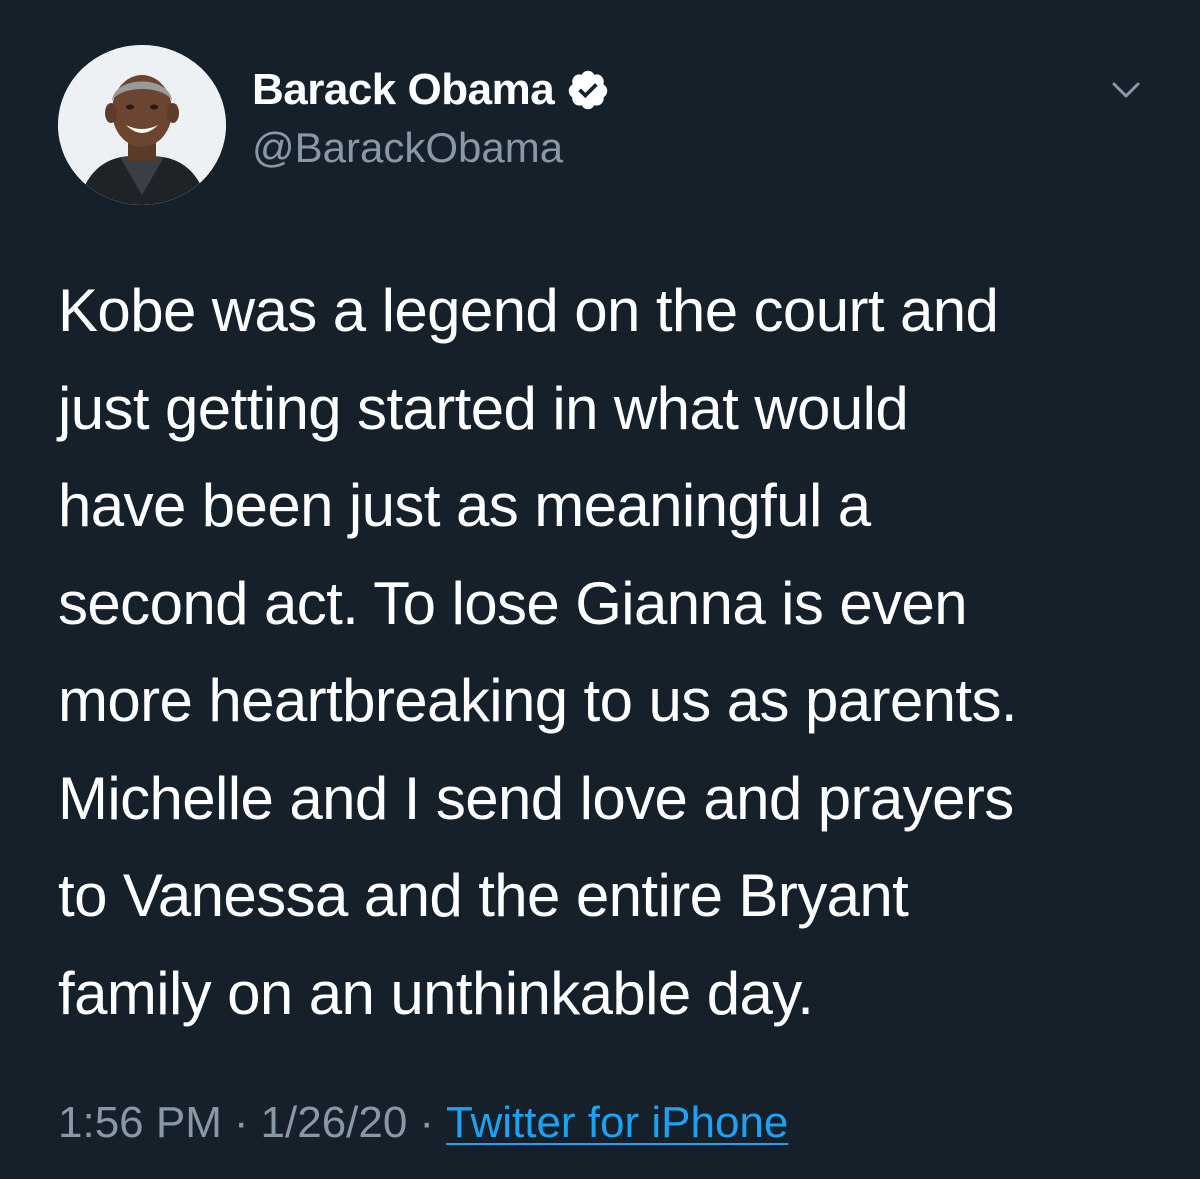  I want to click on author-display-name: Barack Obama, so click(403, 90).